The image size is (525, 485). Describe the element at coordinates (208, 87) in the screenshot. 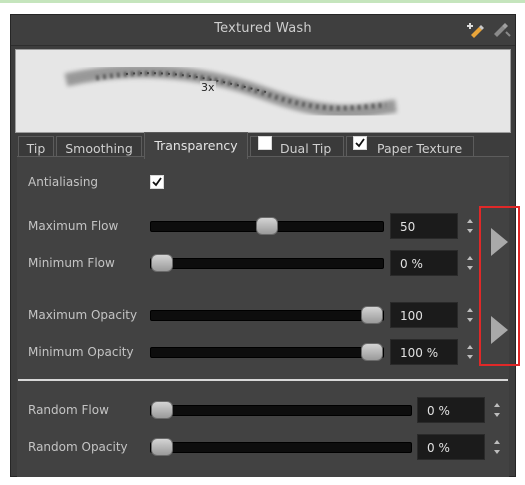

I see `preview-zoom-label: 3x` at that location.